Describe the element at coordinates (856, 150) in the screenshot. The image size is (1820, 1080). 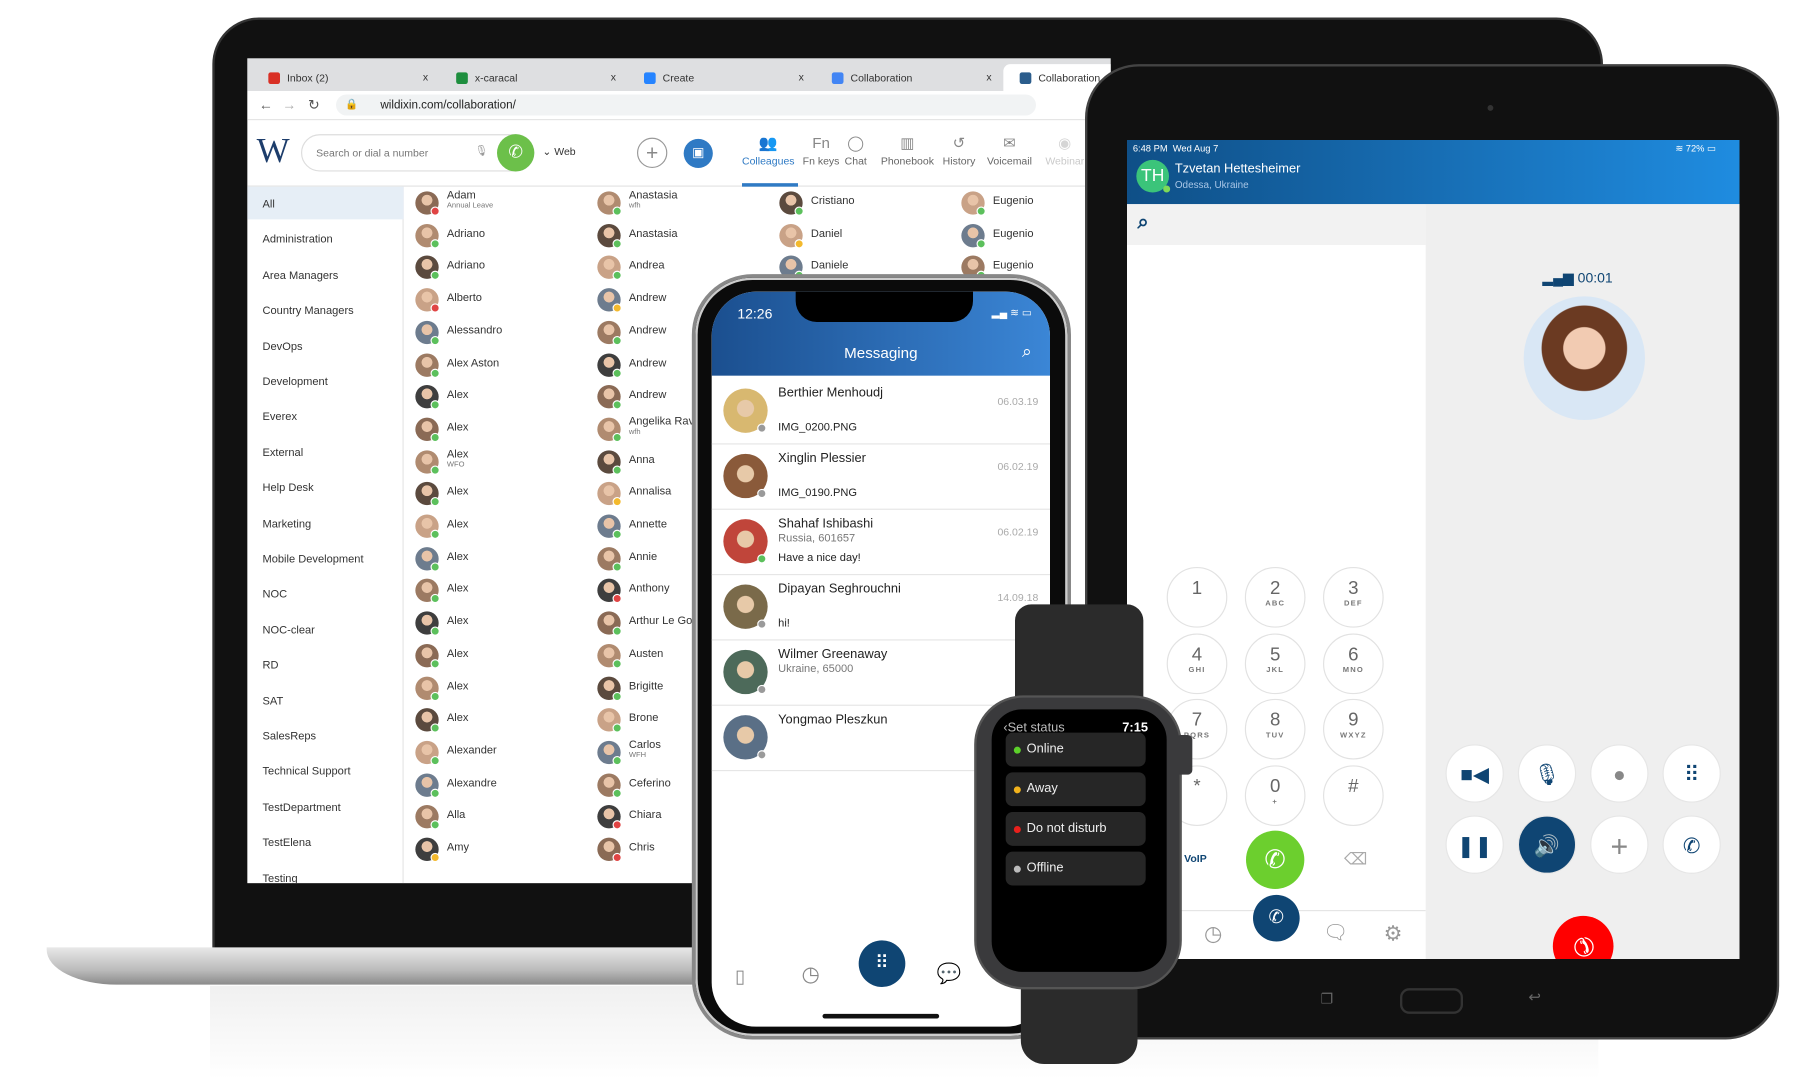
I see `nav-tab-chat: ◯ Chat` at that location.